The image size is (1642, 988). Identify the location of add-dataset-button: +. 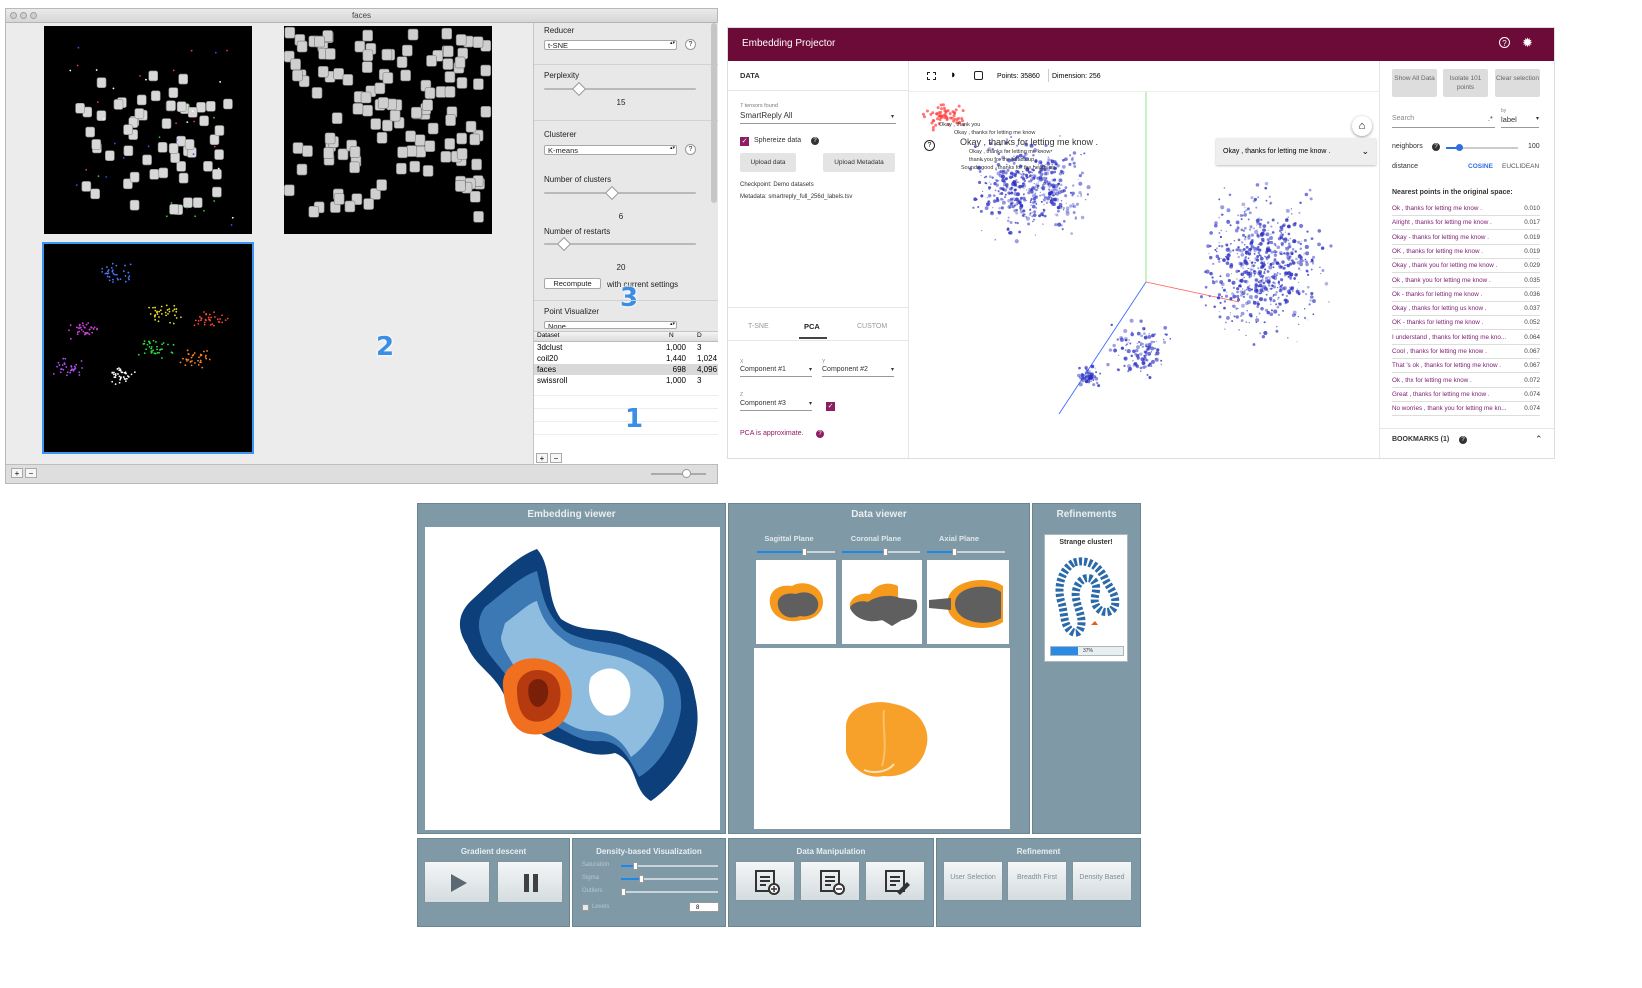
(542, 458).